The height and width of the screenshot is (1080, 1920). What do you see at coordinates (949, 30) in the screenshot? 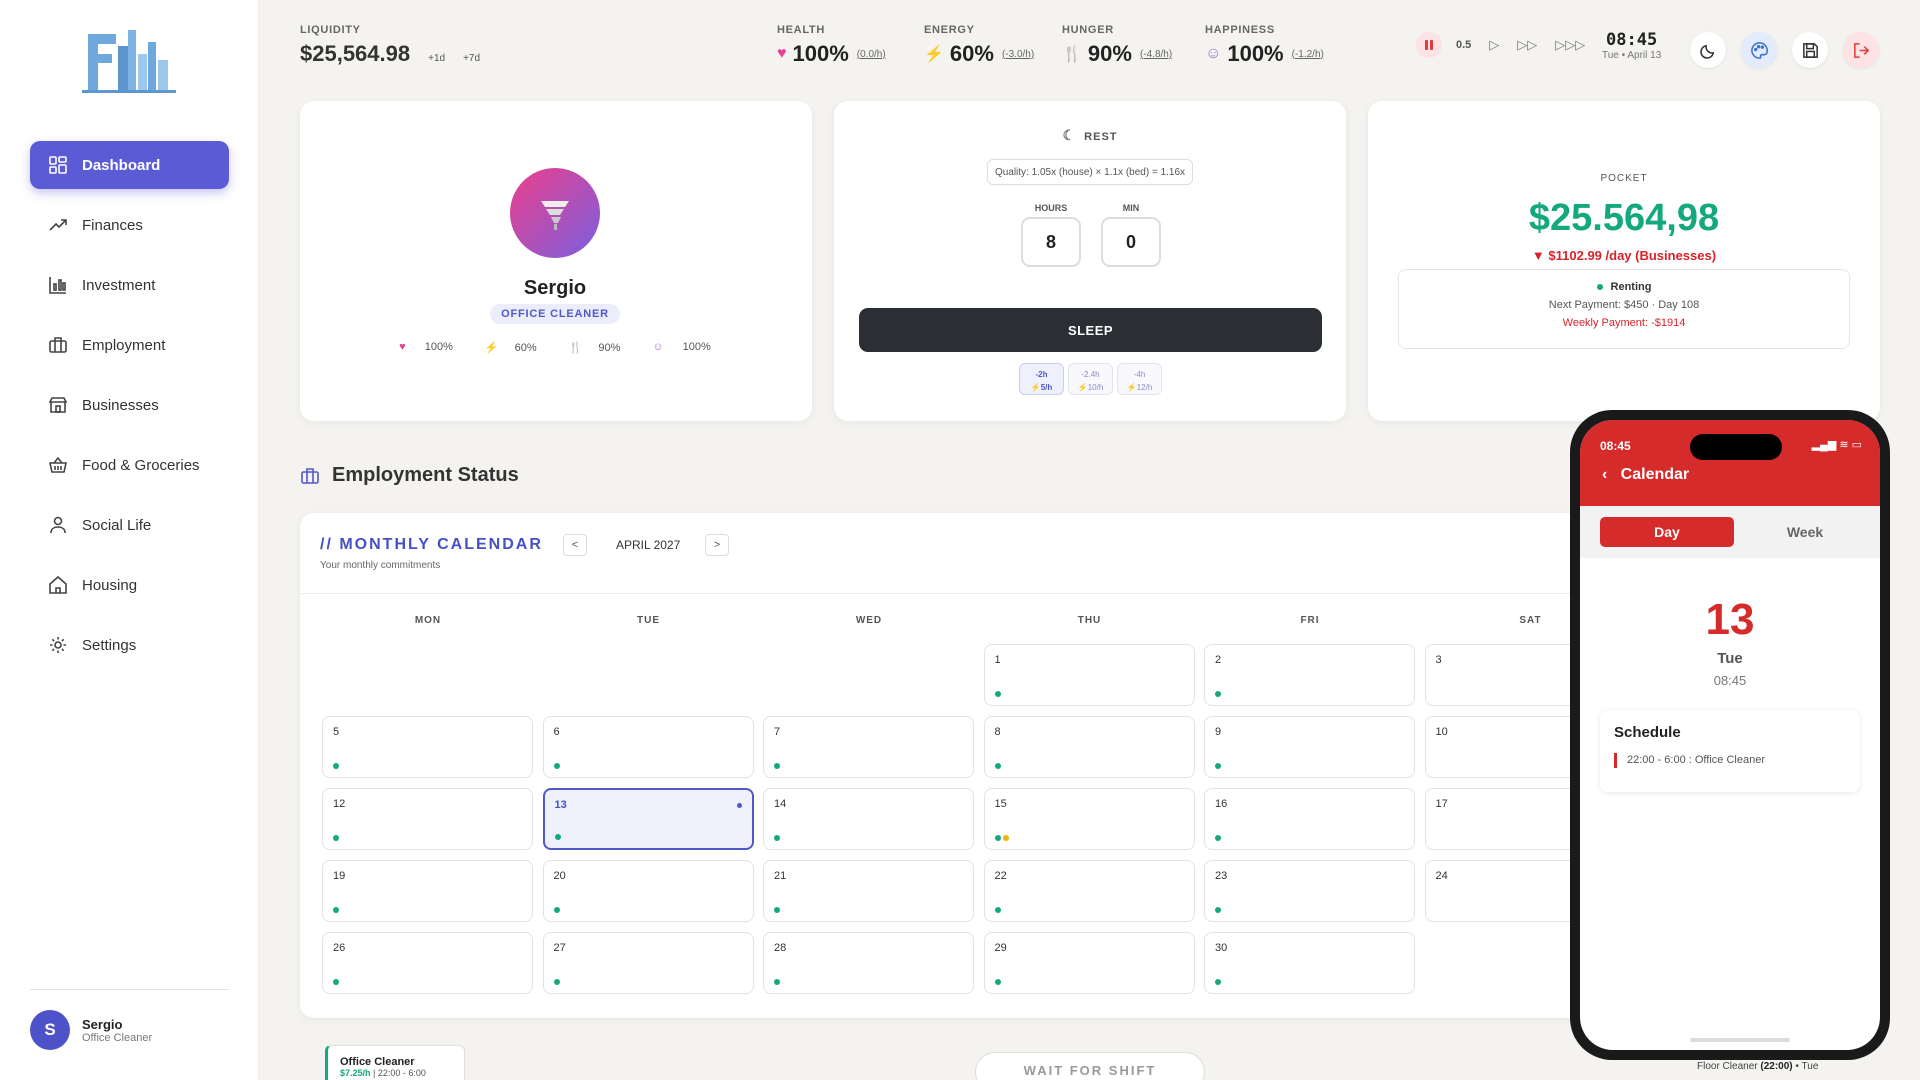
I see `energy-label: ENERGY` at bounding box center [949, 30].